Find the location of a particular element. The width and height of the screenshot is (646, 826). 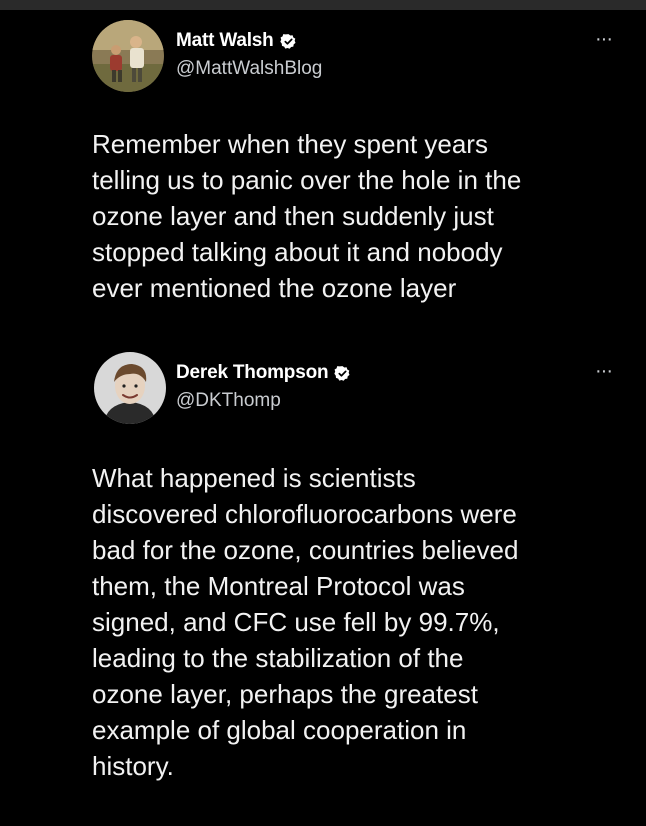

author-name-row: Derek Thompson is located at coordinates (263, 373).